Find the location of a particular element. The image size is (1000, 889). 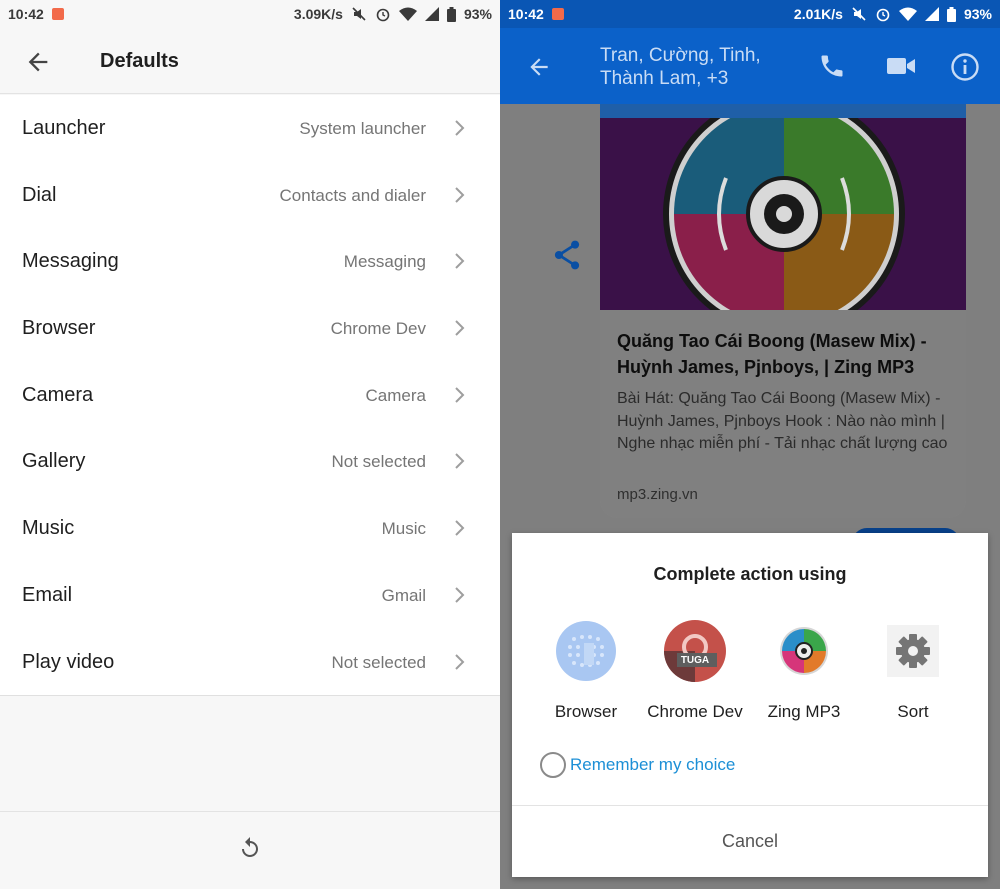

row-value: Gmail is located at coordinates (403, 595).